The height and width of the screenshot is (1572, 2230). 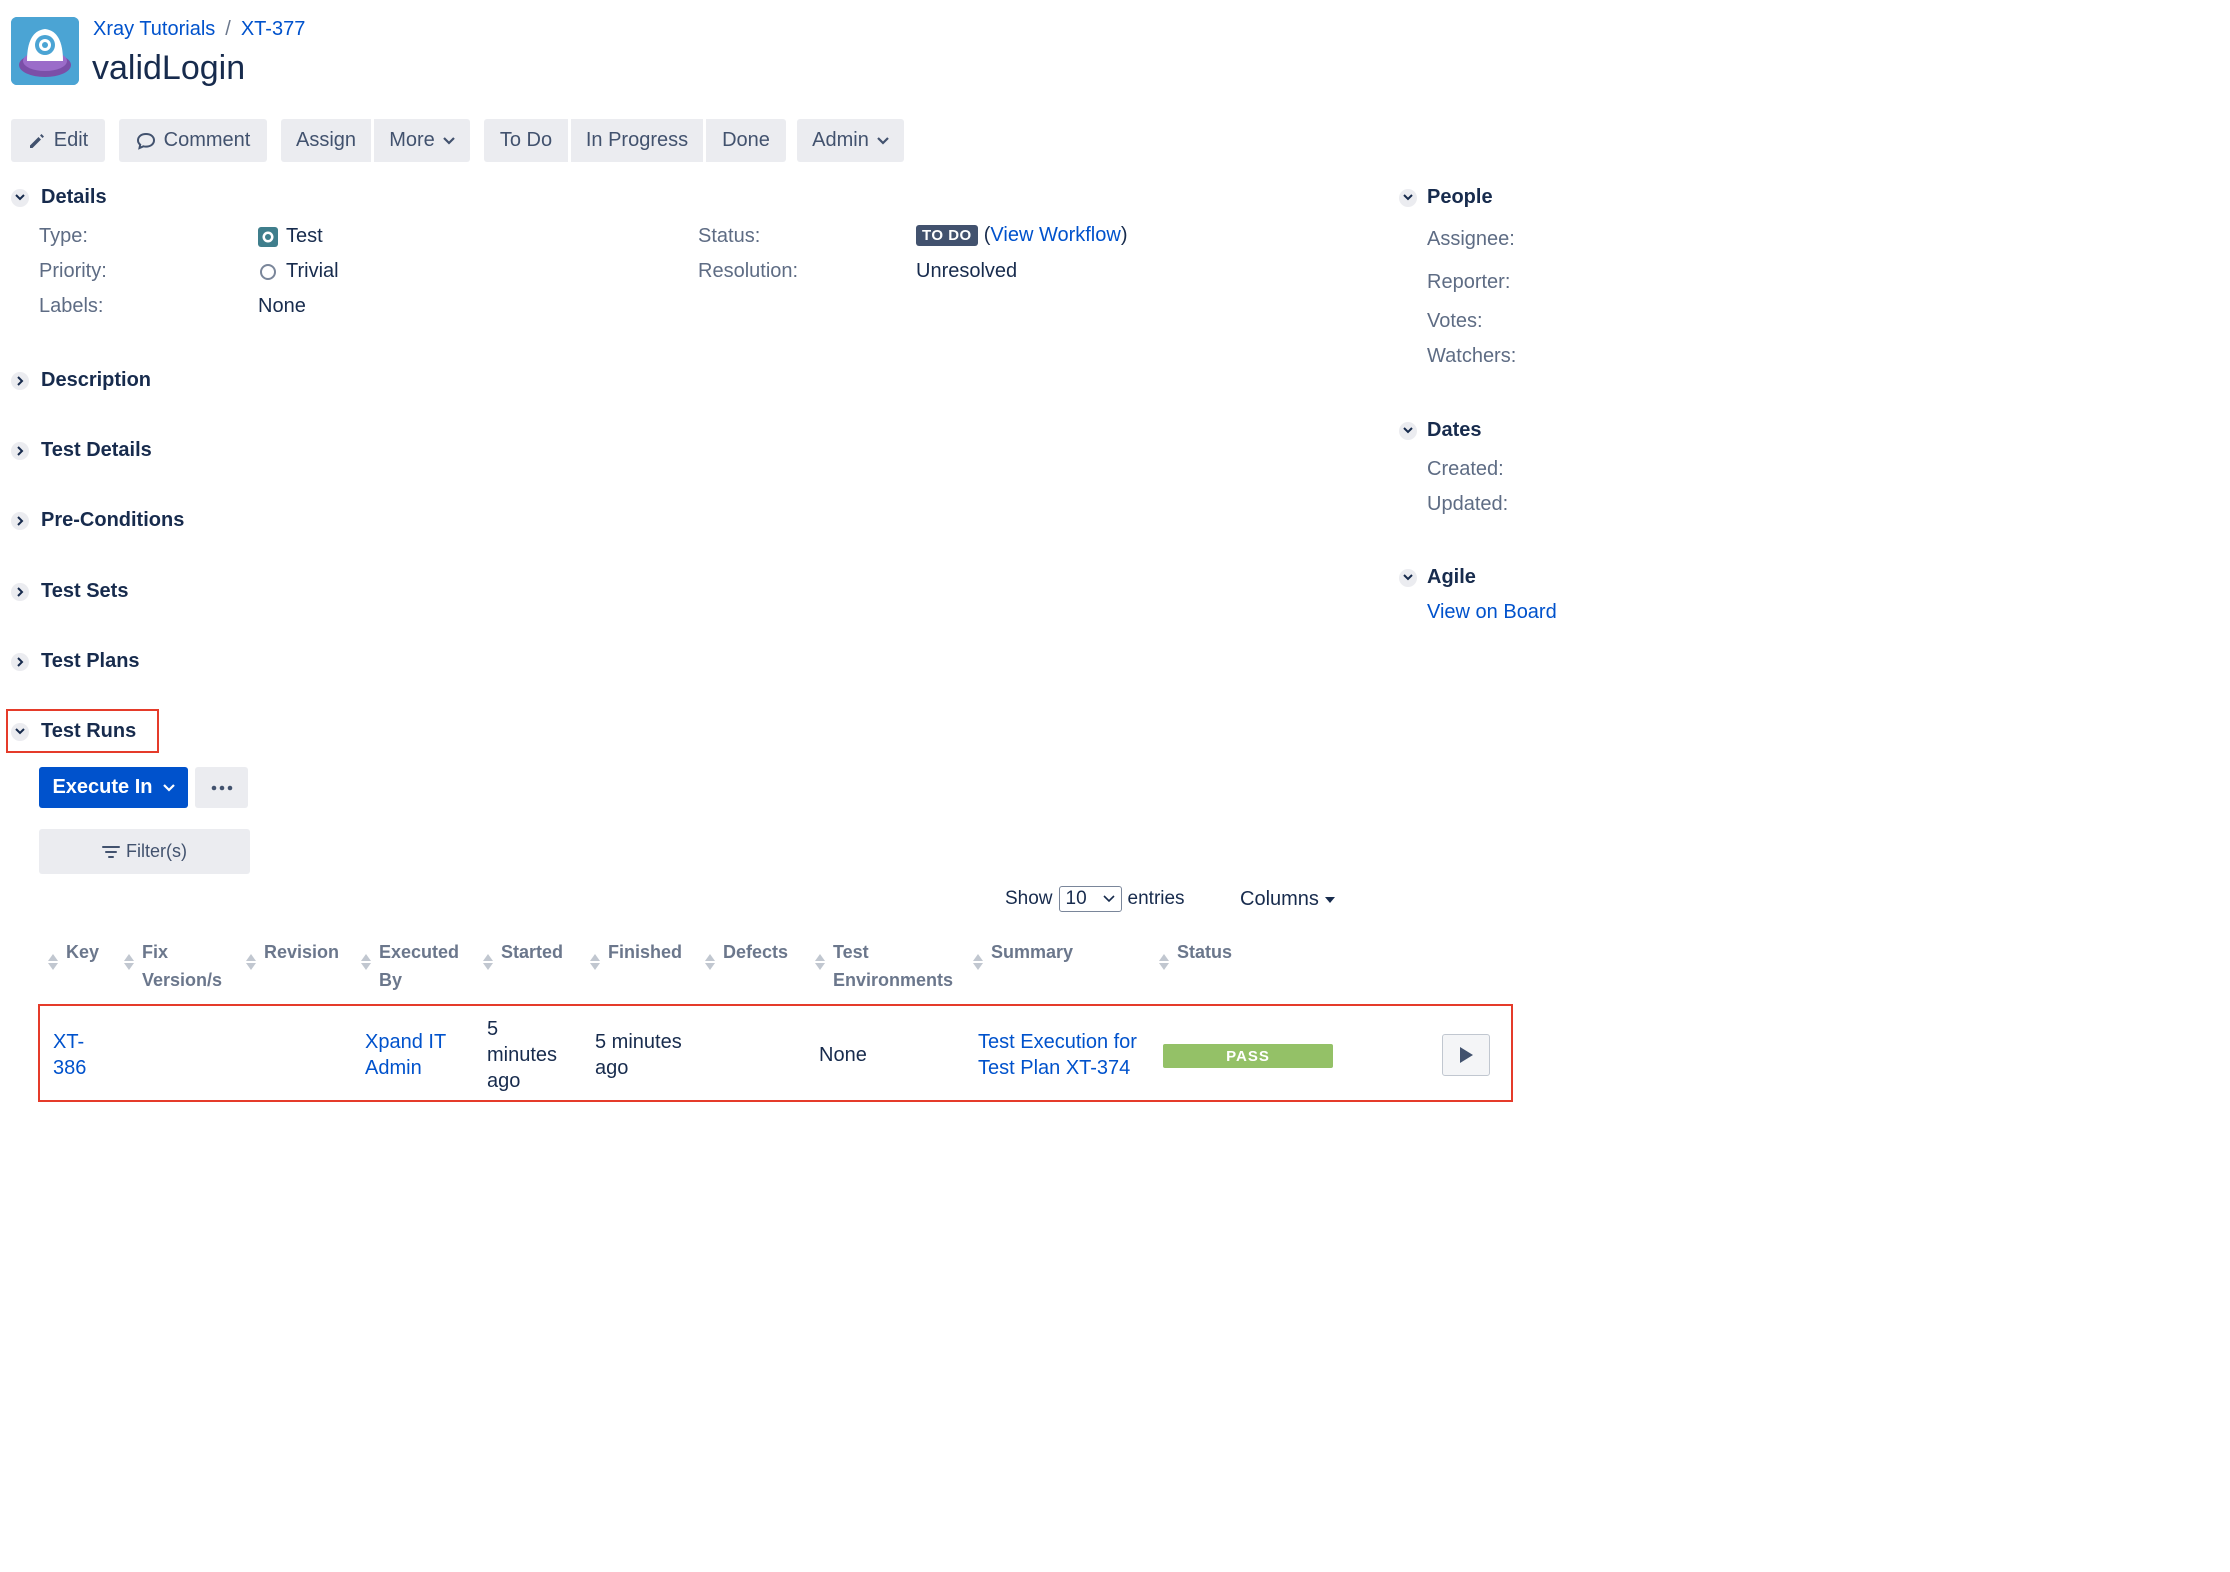 I want to click on column-header-started-label: Started, so click(x=532, y=952).